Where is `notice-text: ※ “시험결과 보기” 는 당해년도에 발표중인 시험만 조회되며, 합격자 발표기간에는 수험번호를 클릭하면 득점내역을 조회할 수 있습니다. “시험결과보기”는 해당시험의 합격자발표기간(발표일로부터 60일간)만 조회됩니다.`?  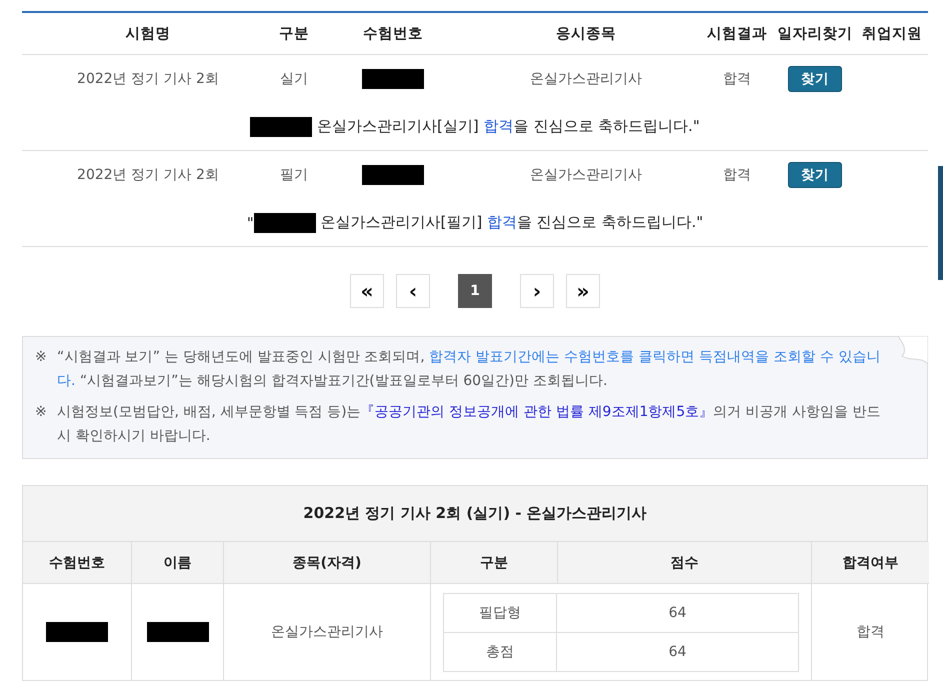 notice-text: ※ “시험결과 보기” 는 당해년도에 발표중인 시험만 조회되며, 합격자 발표기간에는 수험번호를 클릭하면 득점내역을 조회할 수 있습니다. “시험결과보기”는 해당시험의 합격자발표기간(발표일로부터 60일간)만 조회됩니다. is located at coordinates (458, 369).